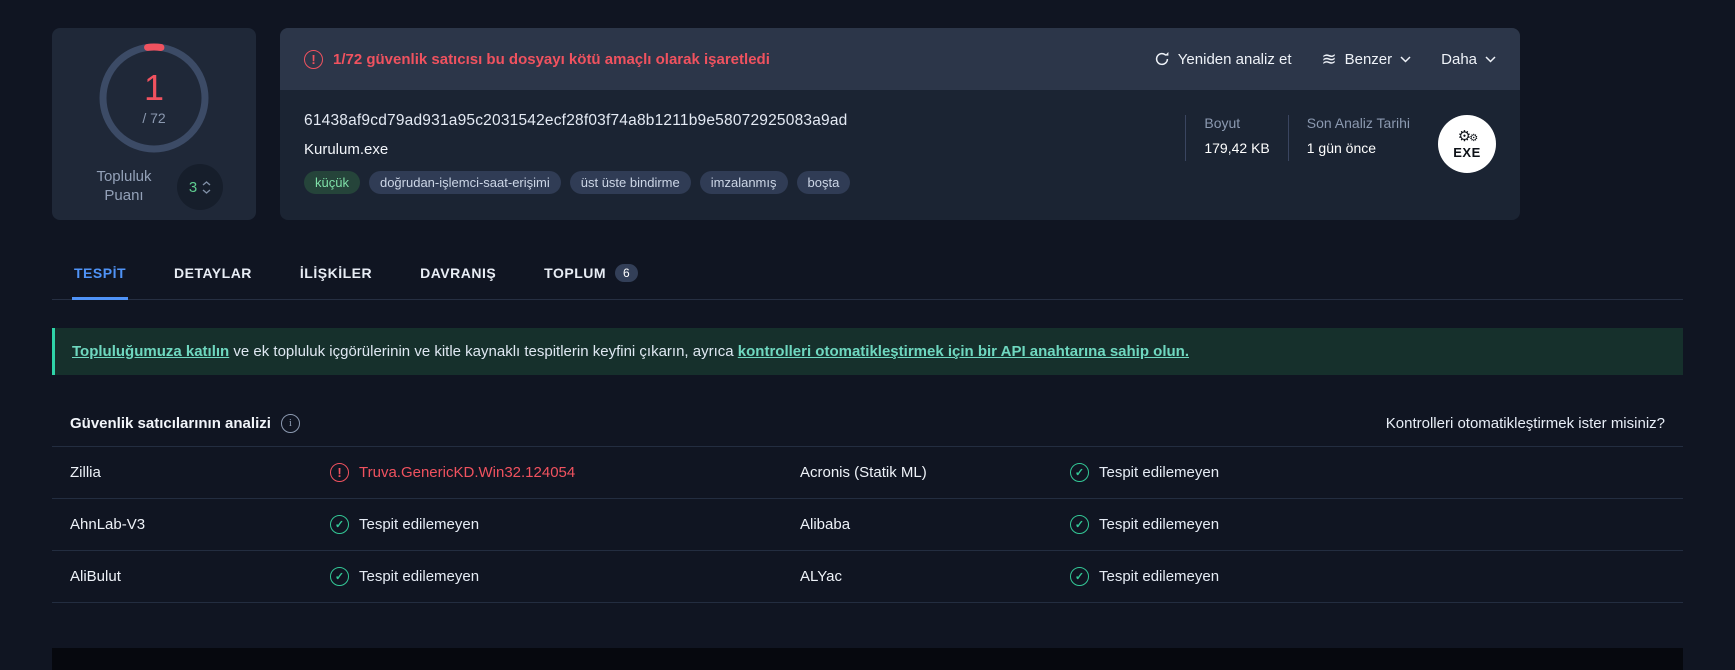 This screenshot has width=1735, height=670. Describe the element at coordinates (863, 472) in the screenshot. I see `vendor-name: Acronis (Statik ML)` at that location.